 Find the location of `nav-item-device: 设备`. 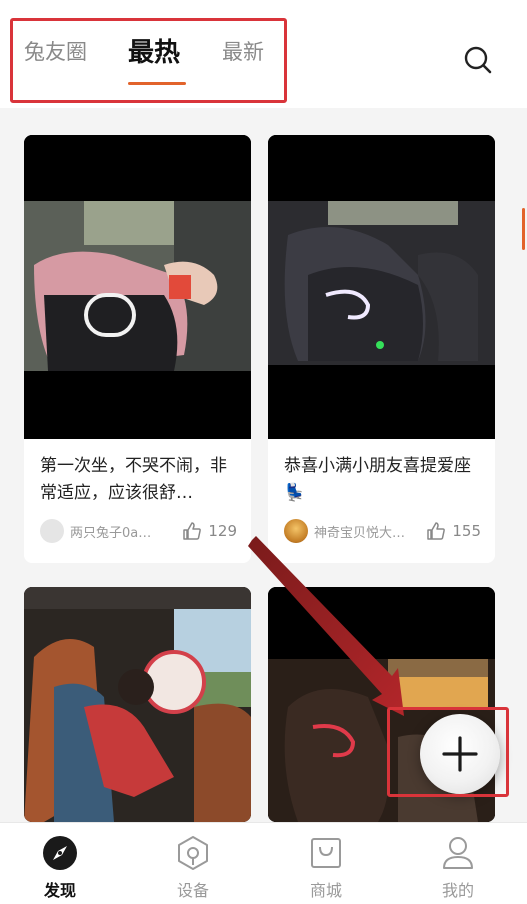

nav-item-device: 设备 is located at coordinates (193, 868).